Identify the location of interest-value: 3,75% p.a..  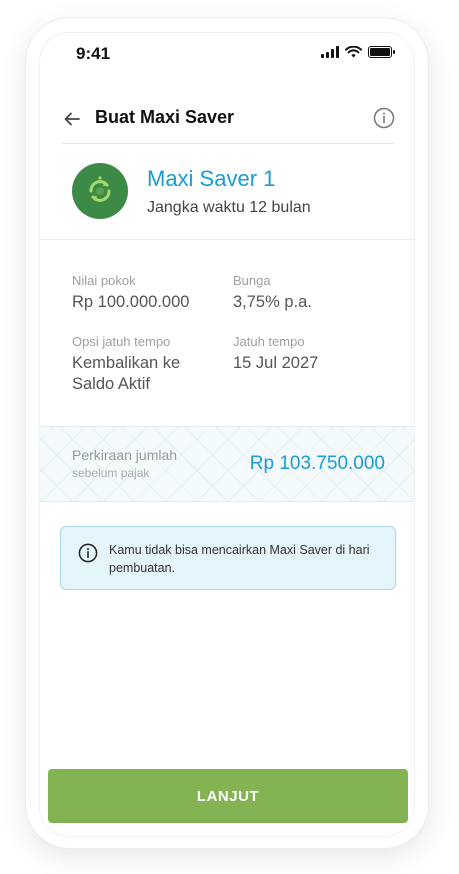
(272, 302).